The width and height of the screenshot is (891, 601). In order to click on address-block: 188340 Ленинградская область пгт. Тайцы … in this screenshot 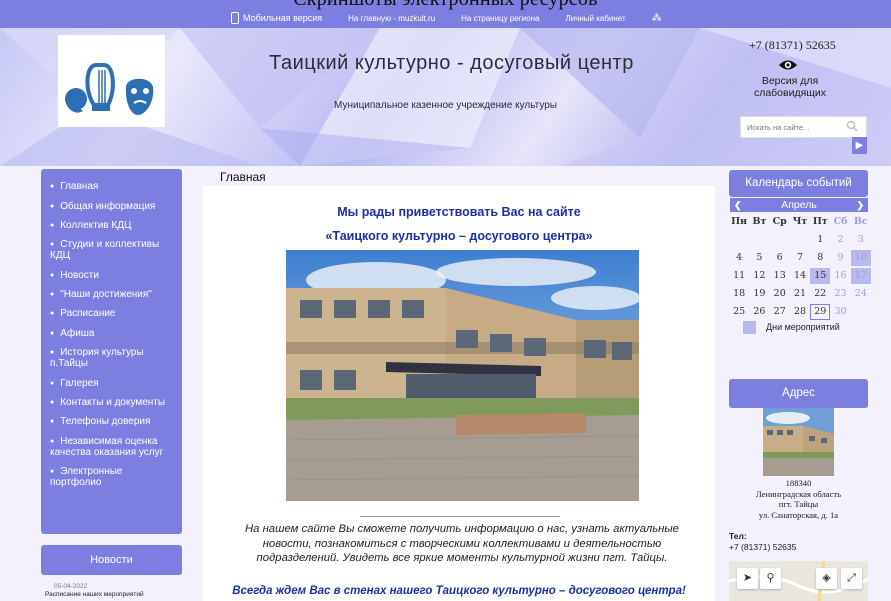, I will do `click(798, 499)`.